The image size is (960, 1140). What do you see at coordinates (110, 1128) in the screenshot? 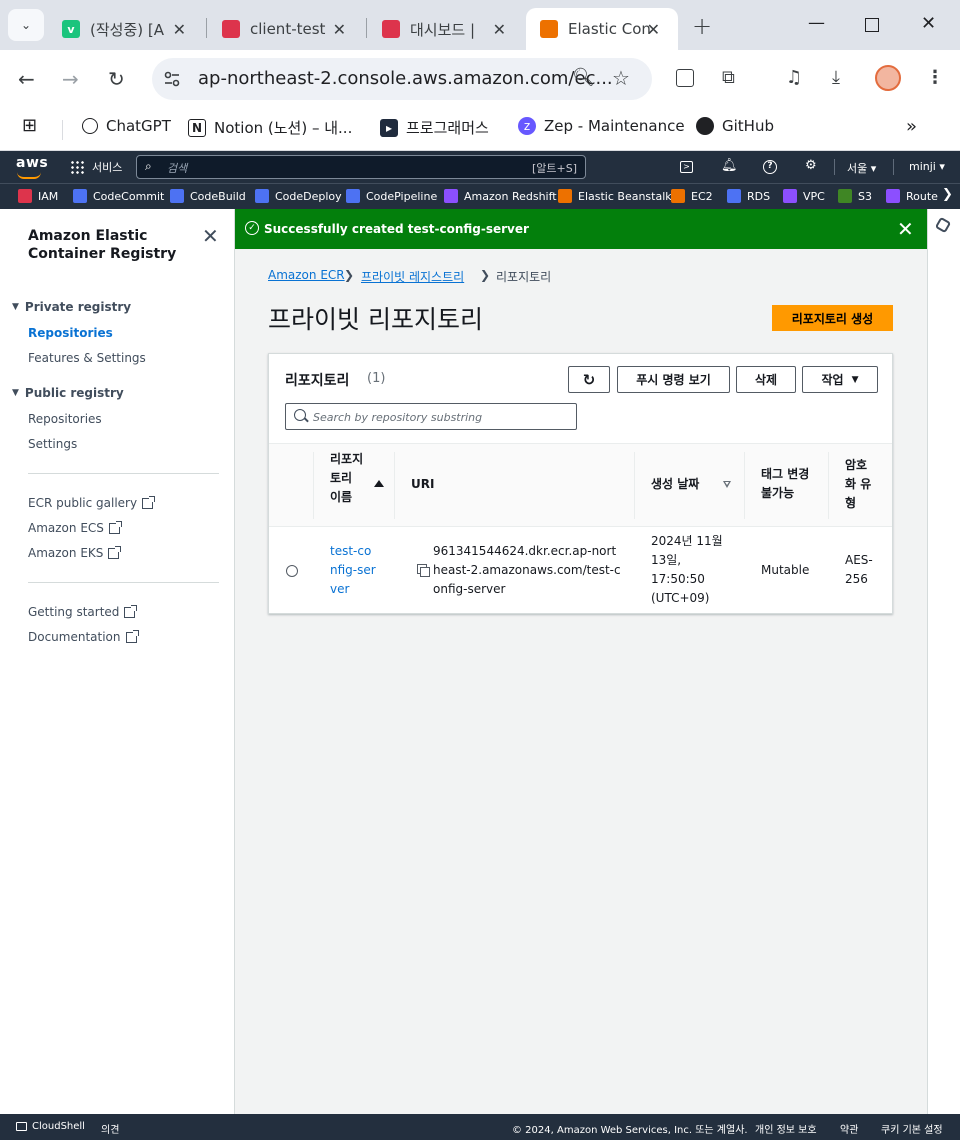
I see `feedback-link: 의견` at bounding box center [110, 1128].